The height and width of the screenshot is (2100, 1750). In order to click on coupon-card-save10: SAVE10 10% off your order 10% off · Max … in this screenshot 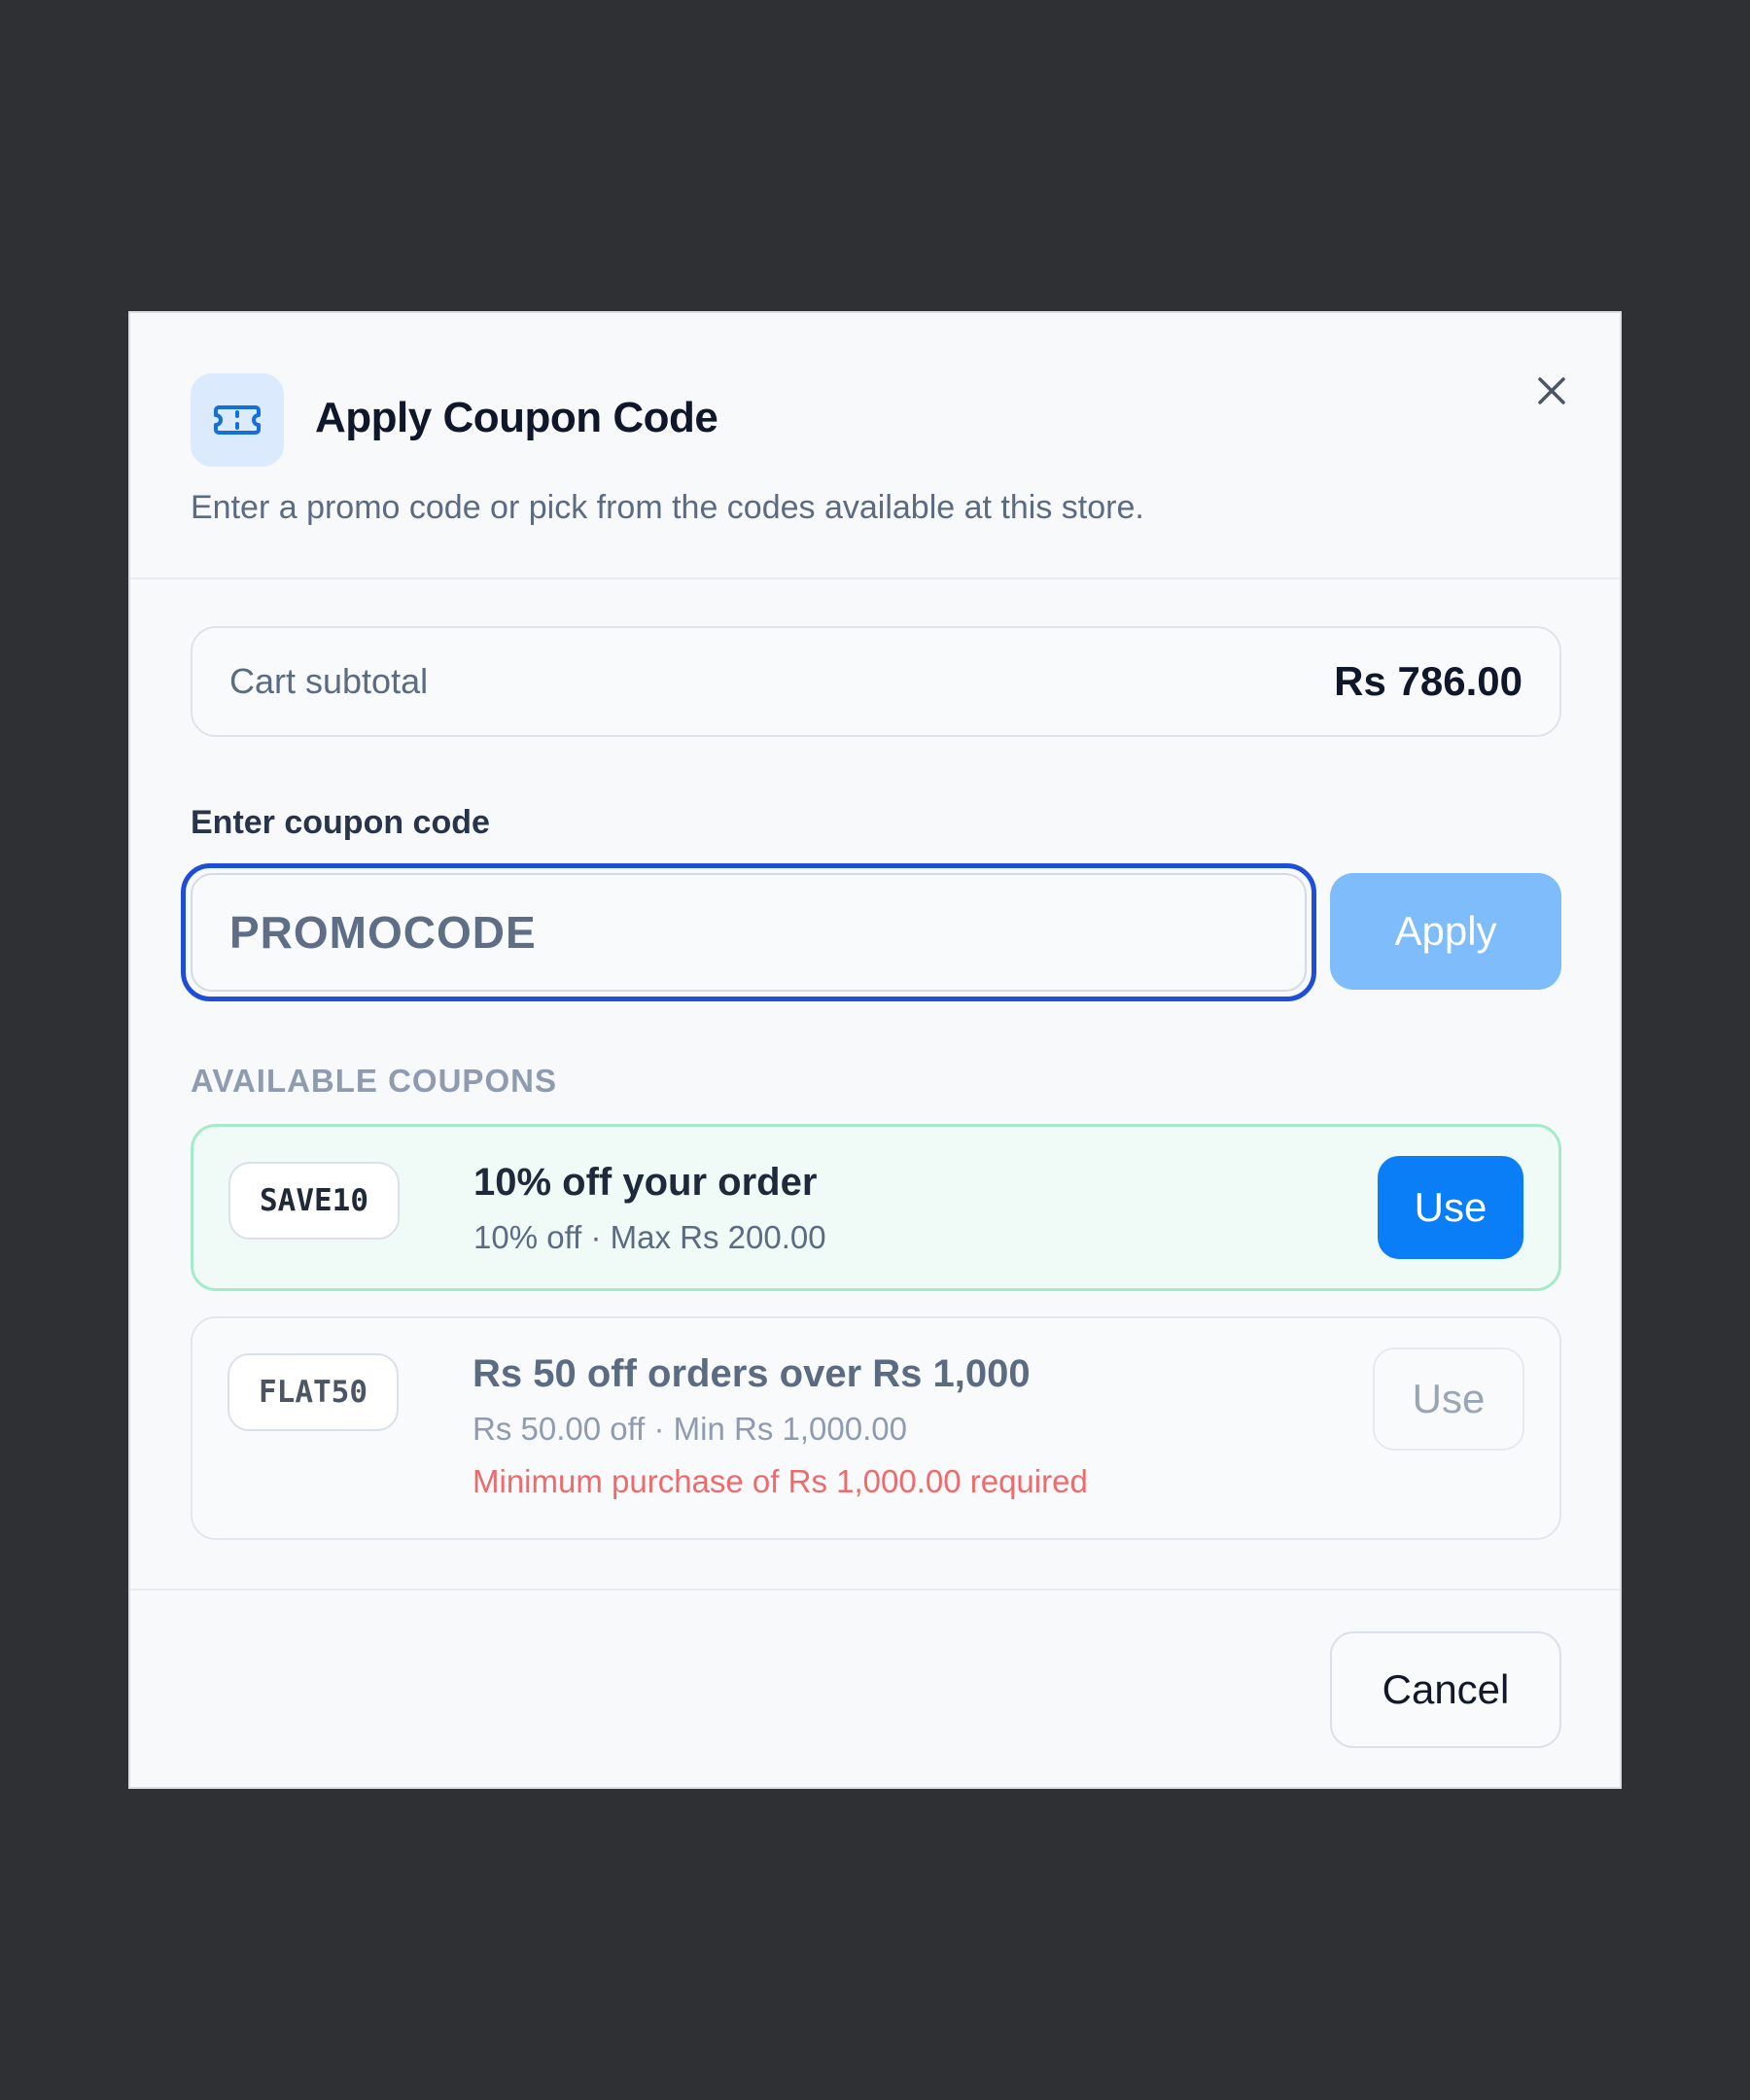, I will do `click(876, 1207)`.